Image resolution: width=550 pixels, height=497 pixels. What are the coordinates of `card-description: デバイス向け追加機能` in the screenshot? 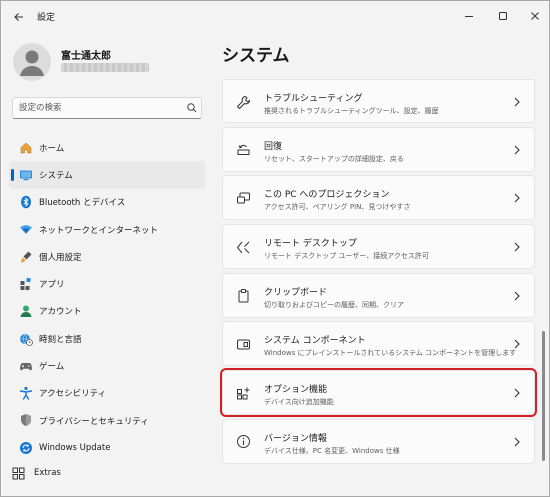 It's located at (299, 402).